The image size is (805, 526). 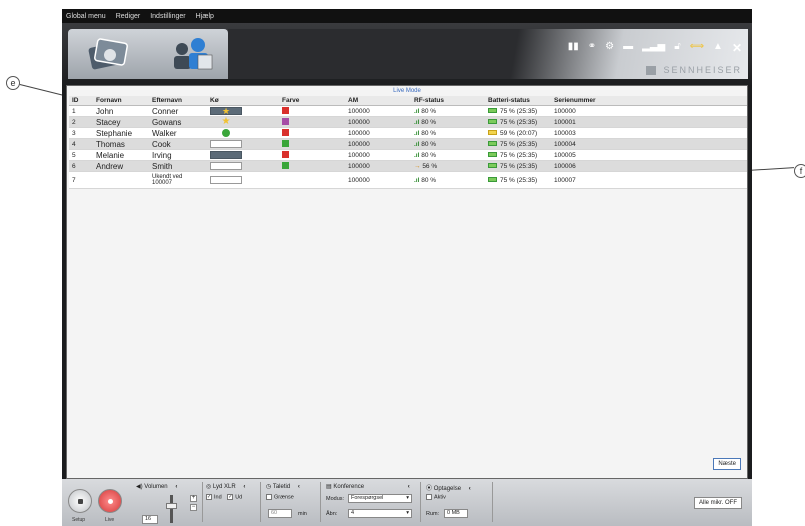 What do you see at coordinates (269, 497) in the screenshot?
I see `graense-checkbox` at bounding box center [269, 497].